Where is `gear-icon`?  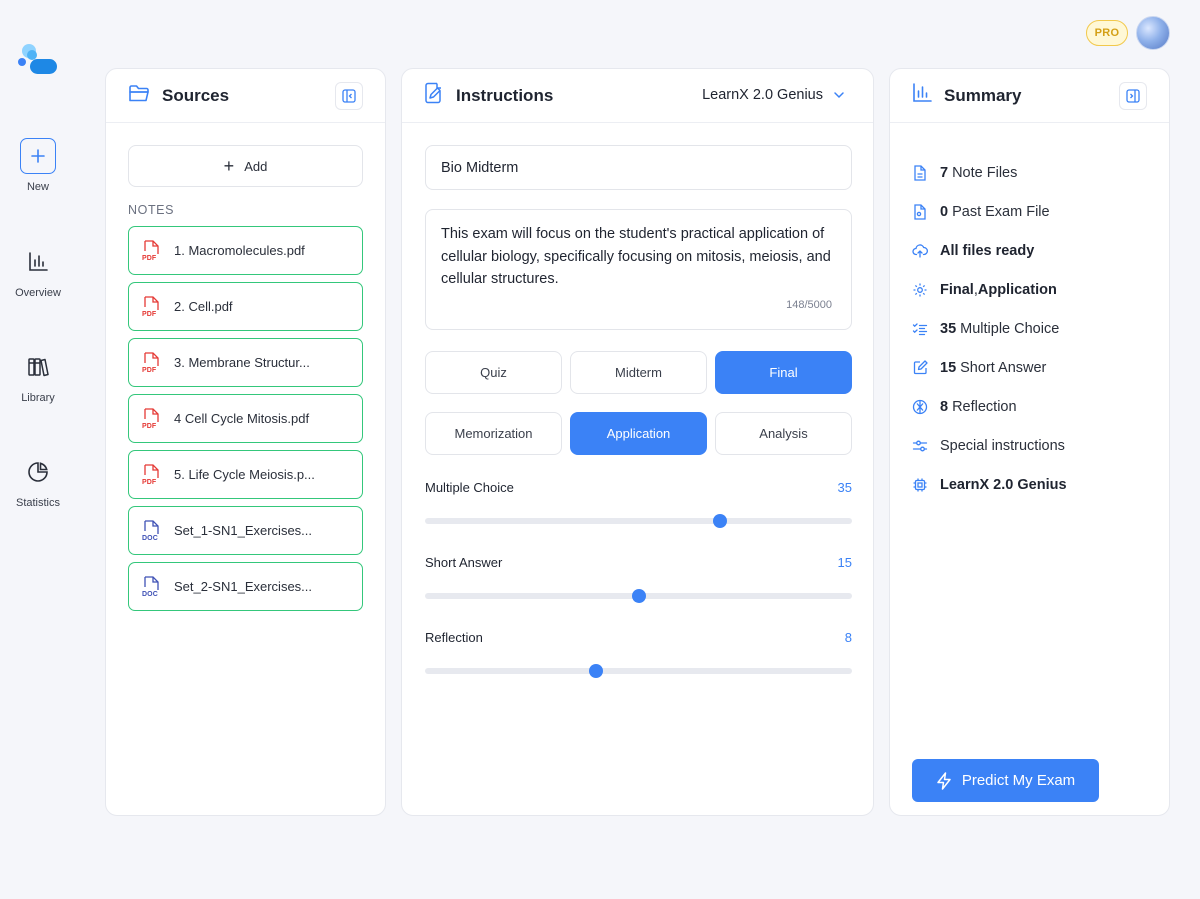
gear-icon is located at coordinates (920, 290).